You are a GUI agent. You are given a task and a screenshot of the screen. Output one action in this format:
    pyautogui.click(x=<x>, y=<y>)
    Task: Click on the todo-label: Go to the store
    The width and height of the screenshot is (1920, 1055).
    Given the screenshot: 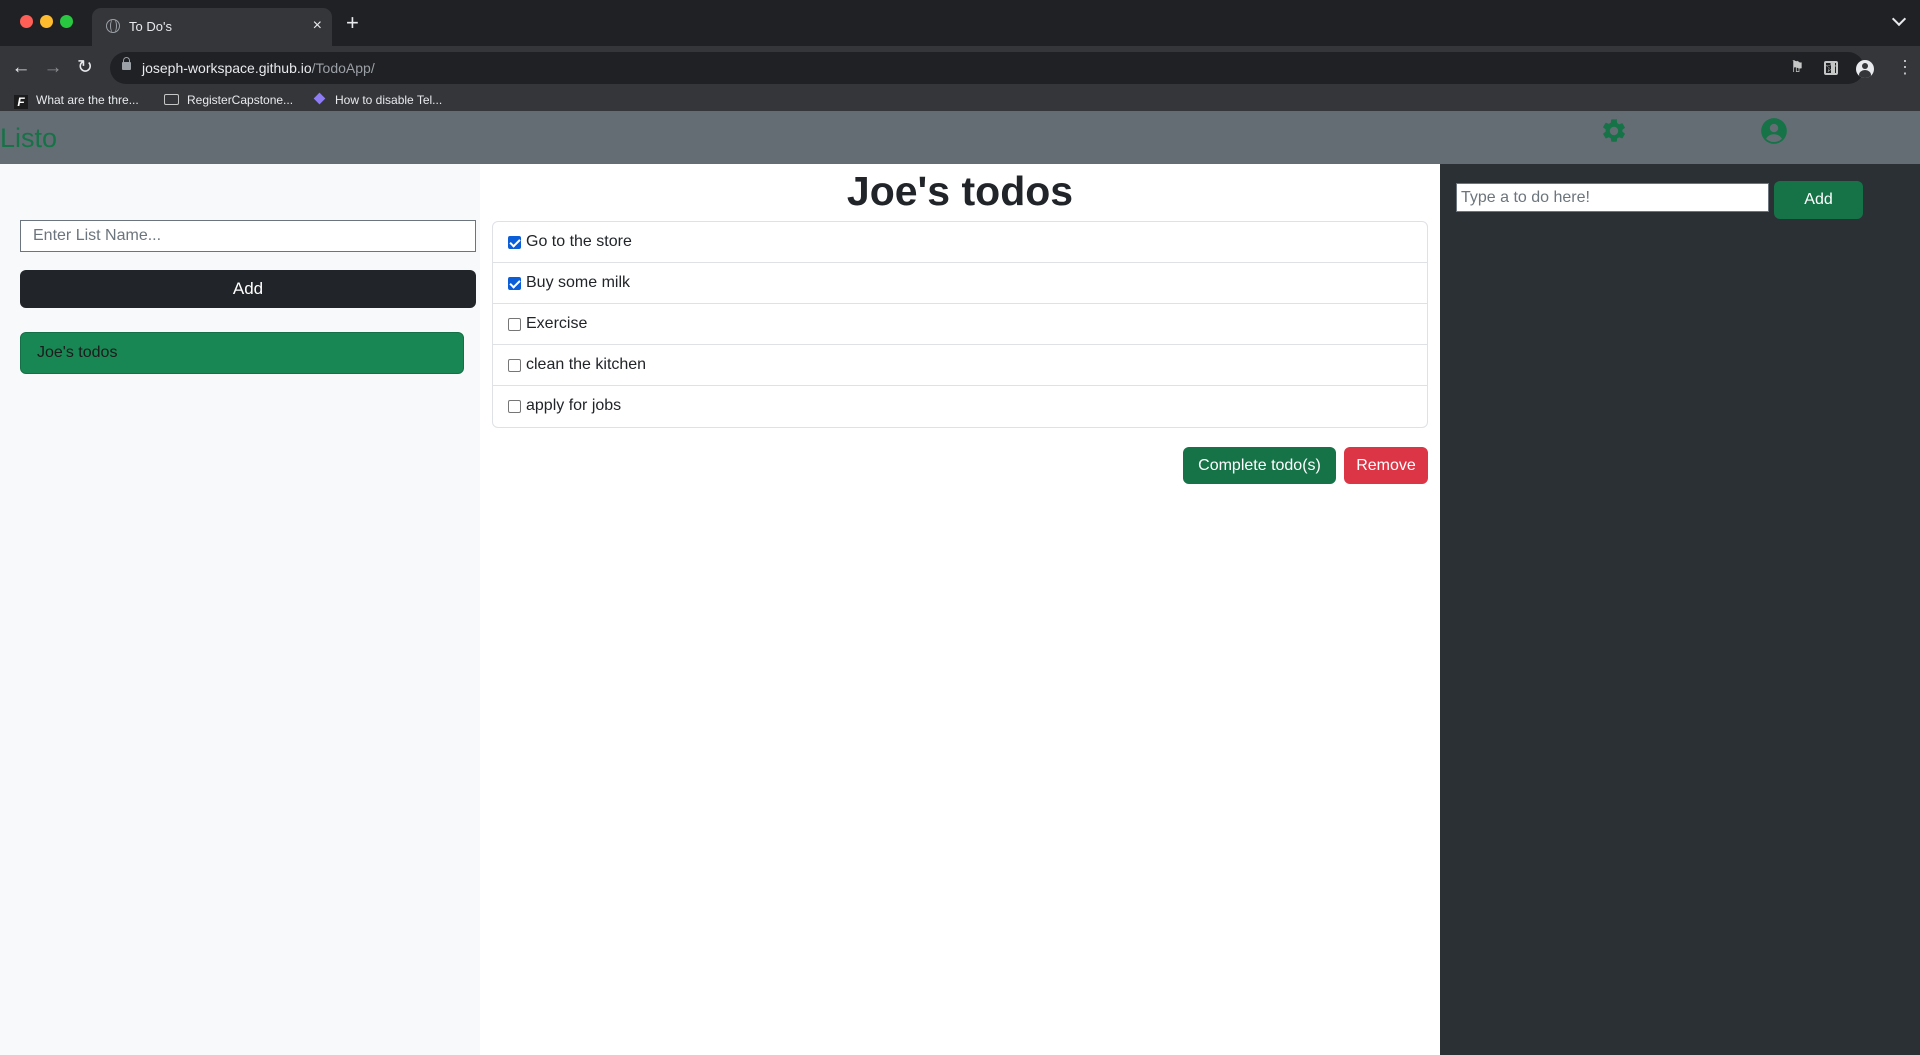 What is the action you would take?
    pyautogui.click(x=579, y=241)
    